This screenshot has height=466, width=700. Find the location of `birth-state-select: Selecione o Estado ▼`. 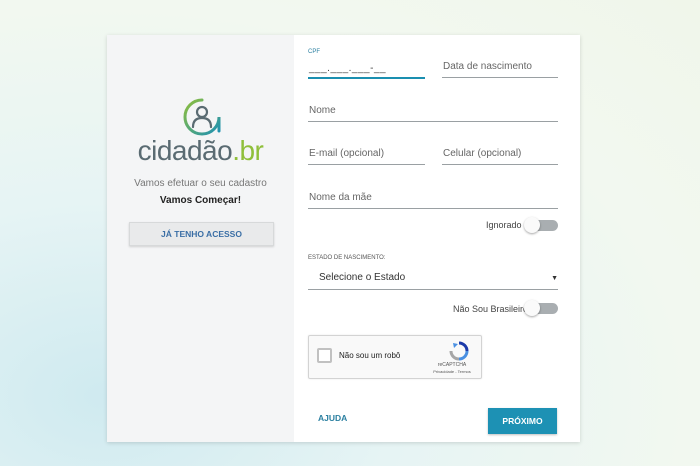

birth-state-select: Selecione o Estado ▼ is located at coordinates (433, 278).